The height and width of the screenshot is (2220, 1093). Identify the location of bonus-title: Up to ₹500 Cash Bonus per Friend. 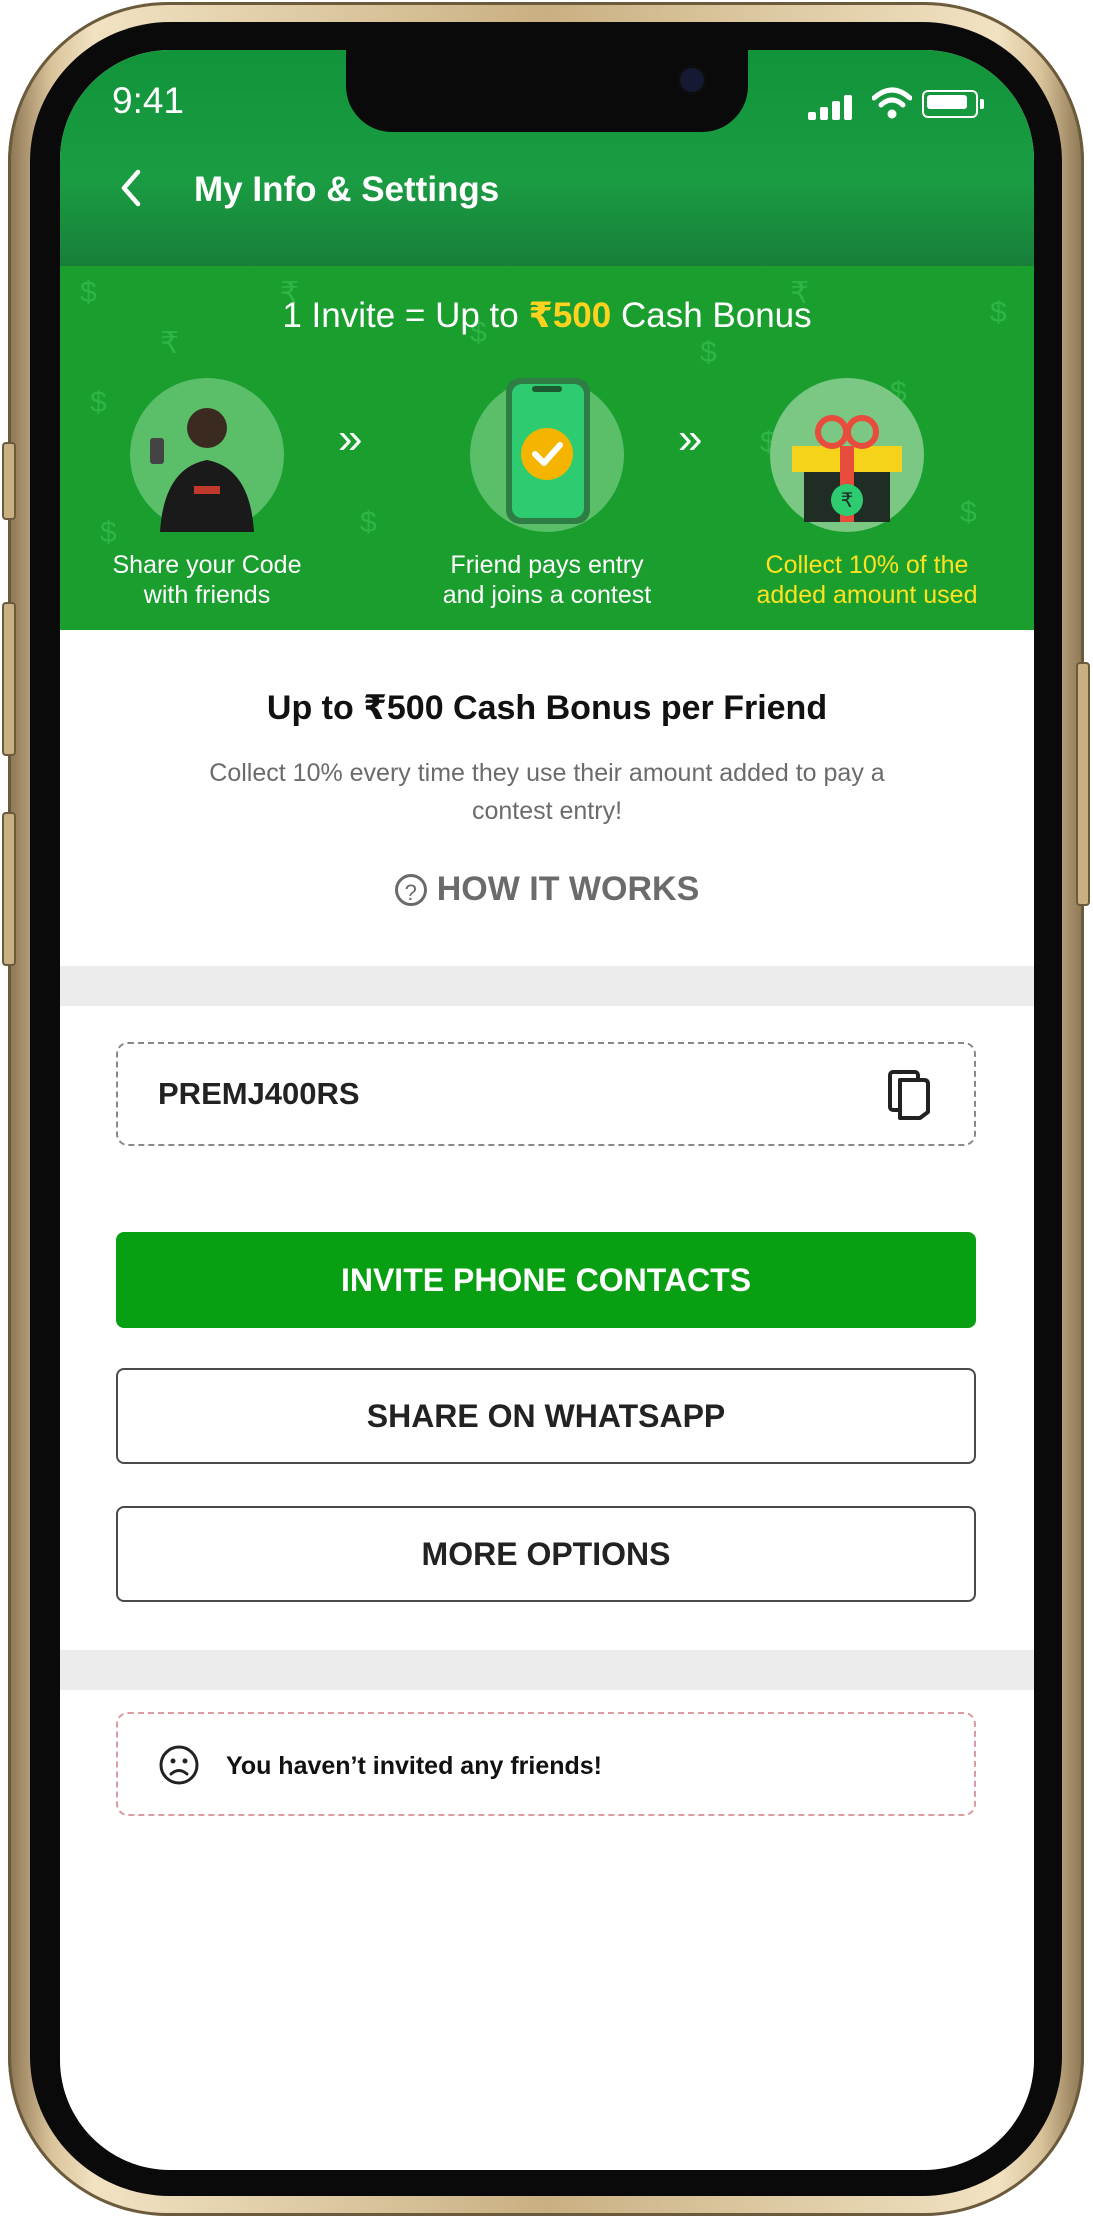
(547, 708).